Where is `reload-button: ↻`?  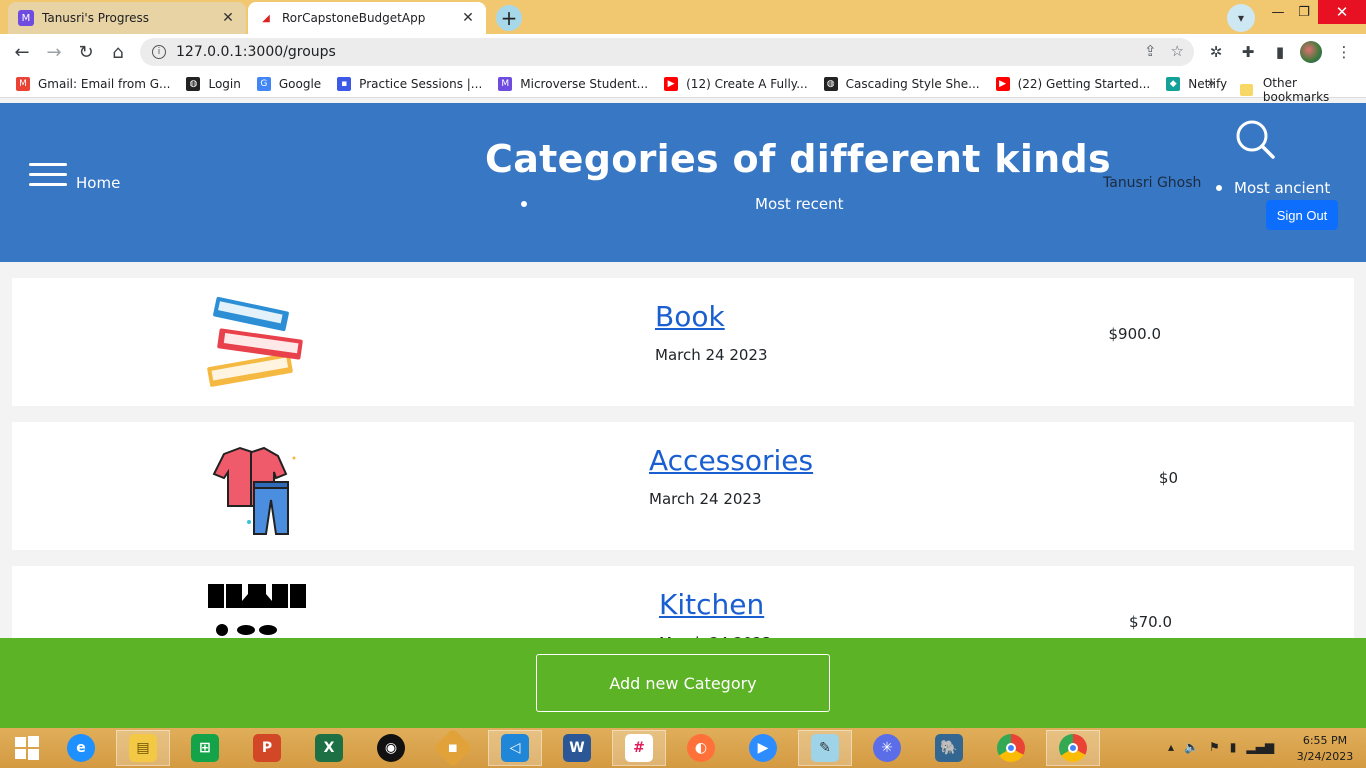 reload-button: ↻ is located at coordinates (86, 52).